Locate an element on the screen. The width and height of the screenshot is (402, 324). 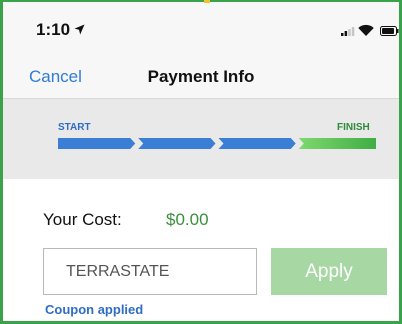
apply-button: Apply is located at coordinates (329, 271).